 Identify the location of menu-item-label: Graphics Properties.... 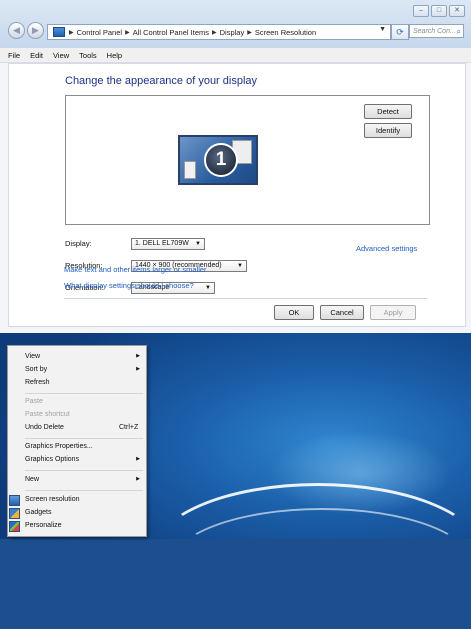
(59, 446).